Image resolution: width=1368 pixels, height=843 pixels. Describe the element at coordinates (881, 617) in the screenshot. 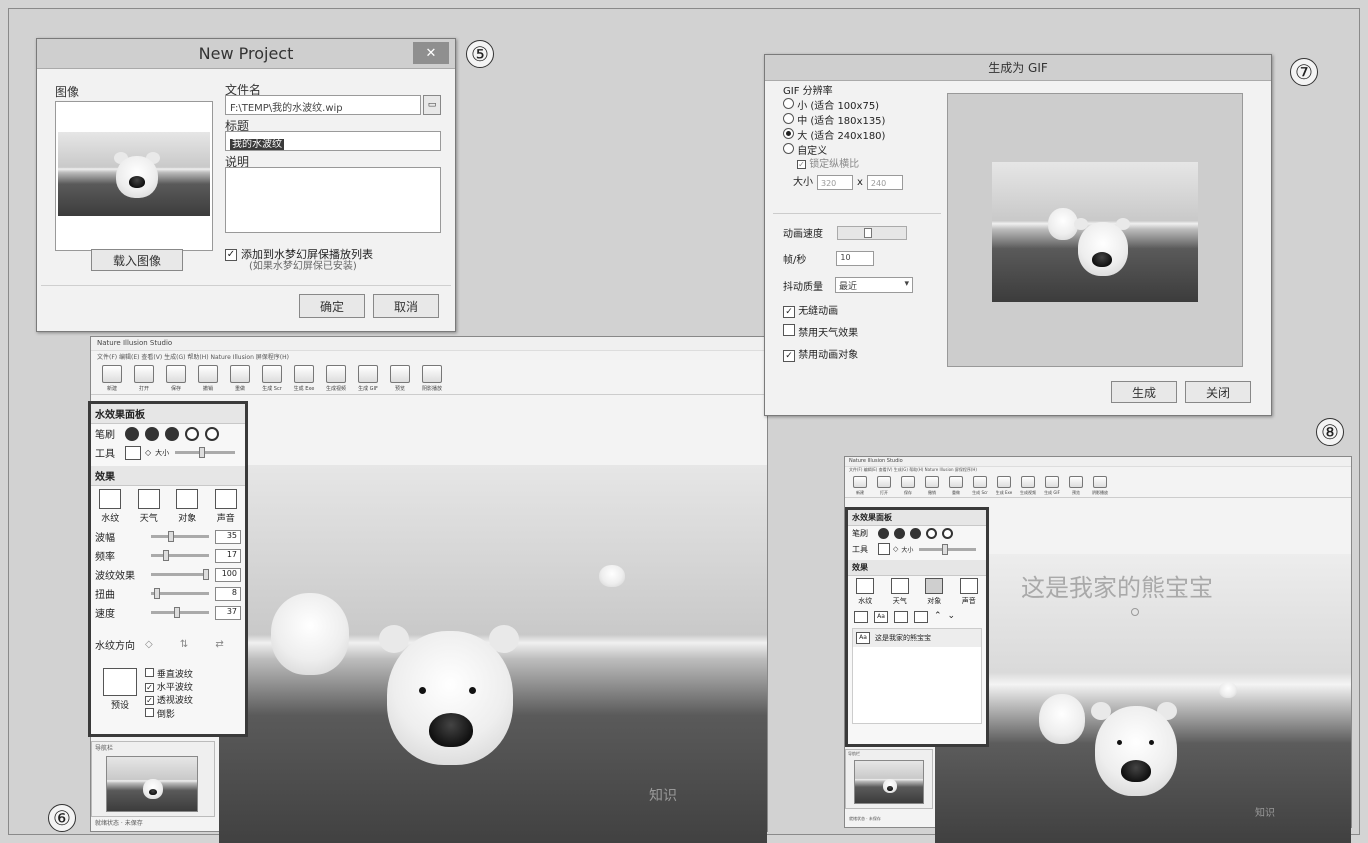

I see `add-text-icon: Aa` at that location.